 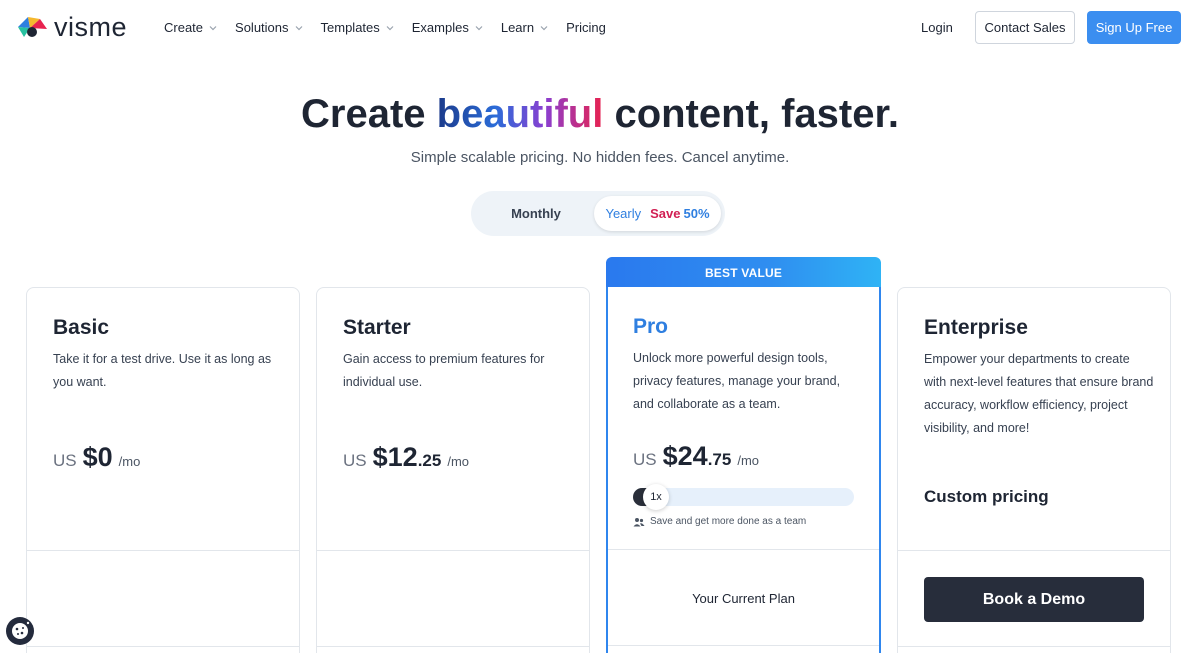 What do you see at coordinates (656, 497) in the screenshot?
I see `slider-handle: 1x` at bounding box center [656, 497].